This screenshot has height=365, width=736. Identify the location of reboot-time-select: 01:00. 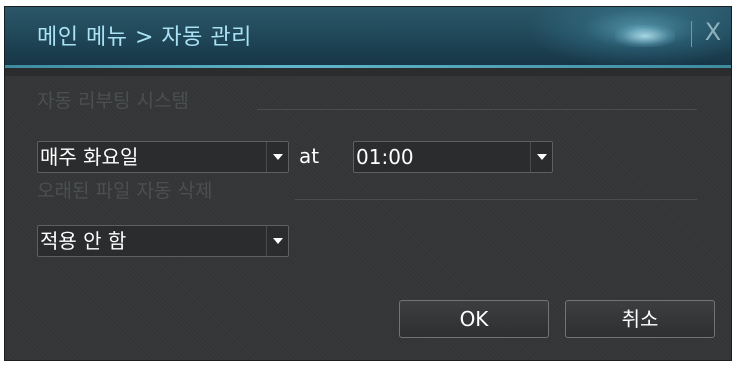
(453, 157).